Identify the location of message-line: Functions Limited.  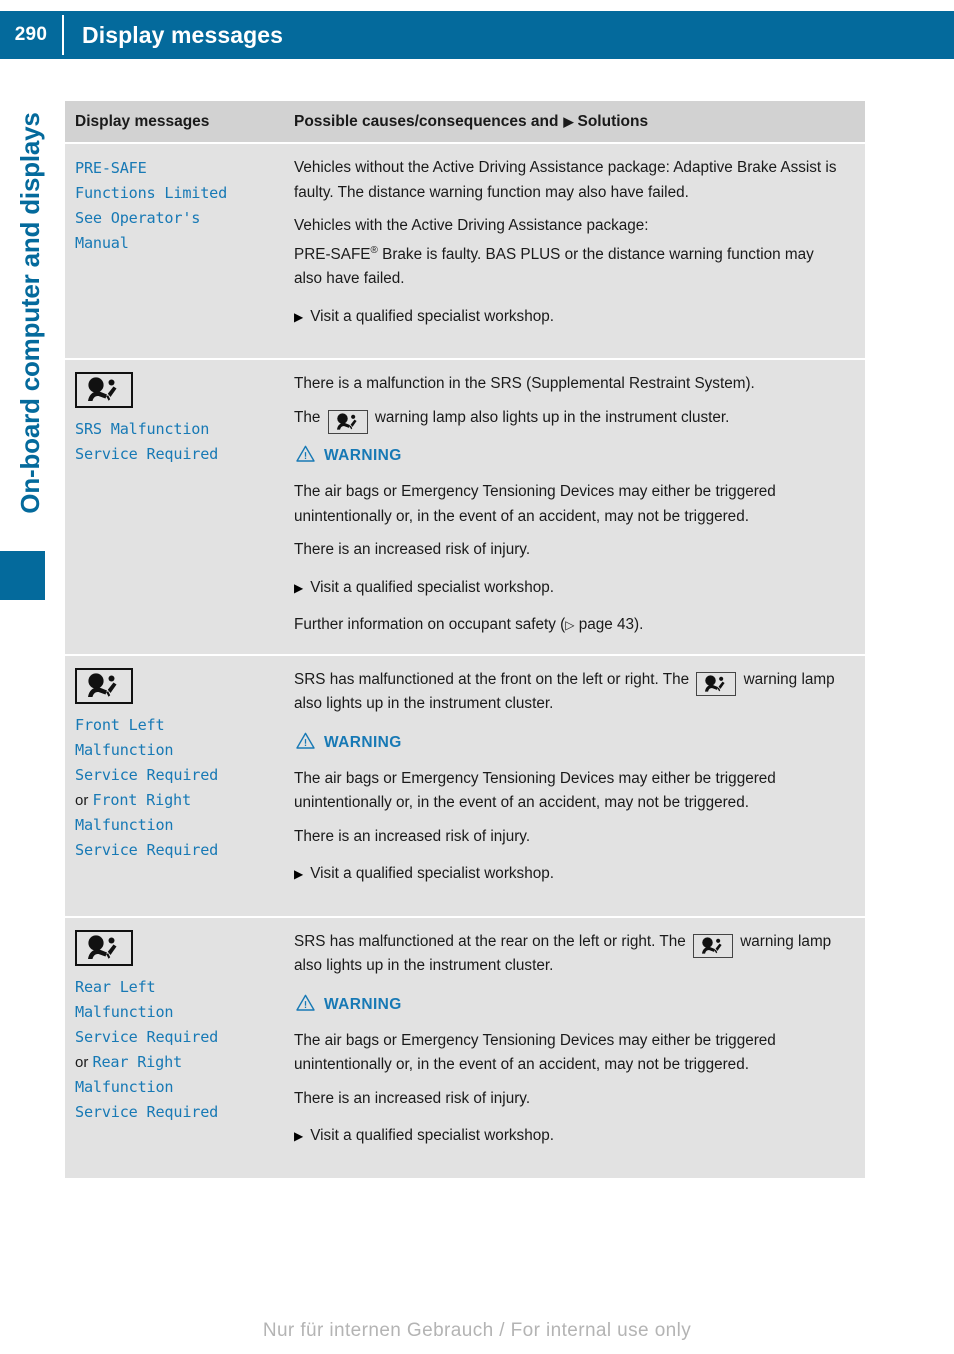
(151, 193).